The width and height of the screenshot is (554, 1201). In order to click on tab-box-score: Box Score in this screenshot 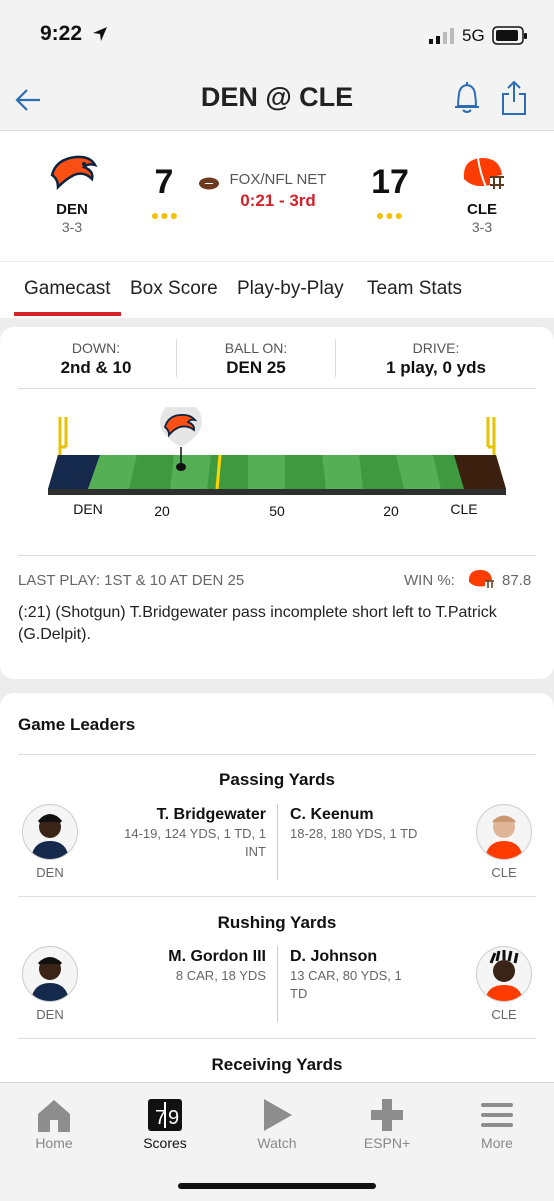, I will do `click(174, 289)`.